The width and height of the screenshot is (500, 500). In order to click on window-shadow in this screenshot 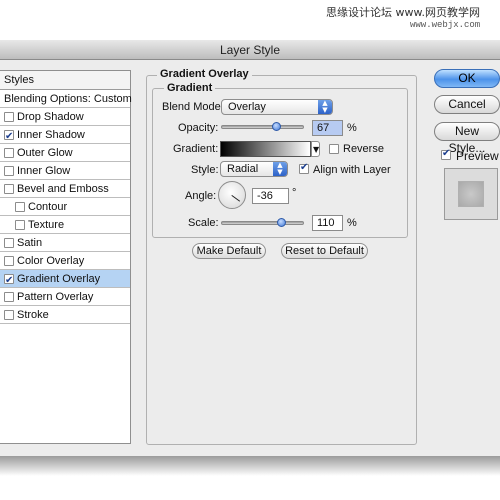, I will do `click(250, 466)`.